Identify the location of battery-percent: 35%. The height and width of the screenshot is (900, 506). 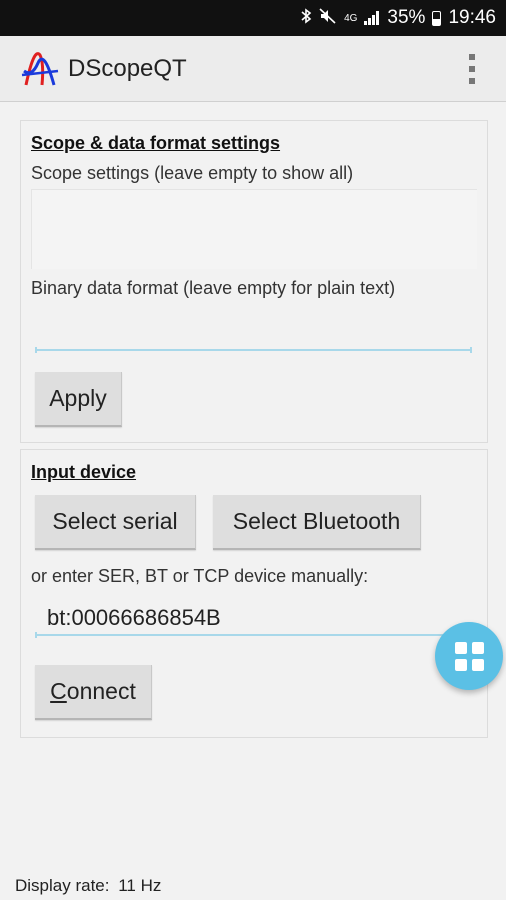
(406, 17).